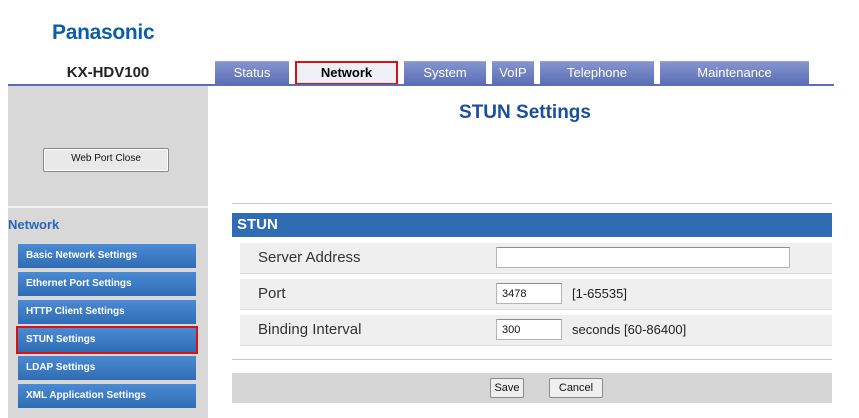  Describe the element at coordinates (107, 256) in the screenshot. I see `sidebar-item-basic-network: Basic Network Settings` at that location.